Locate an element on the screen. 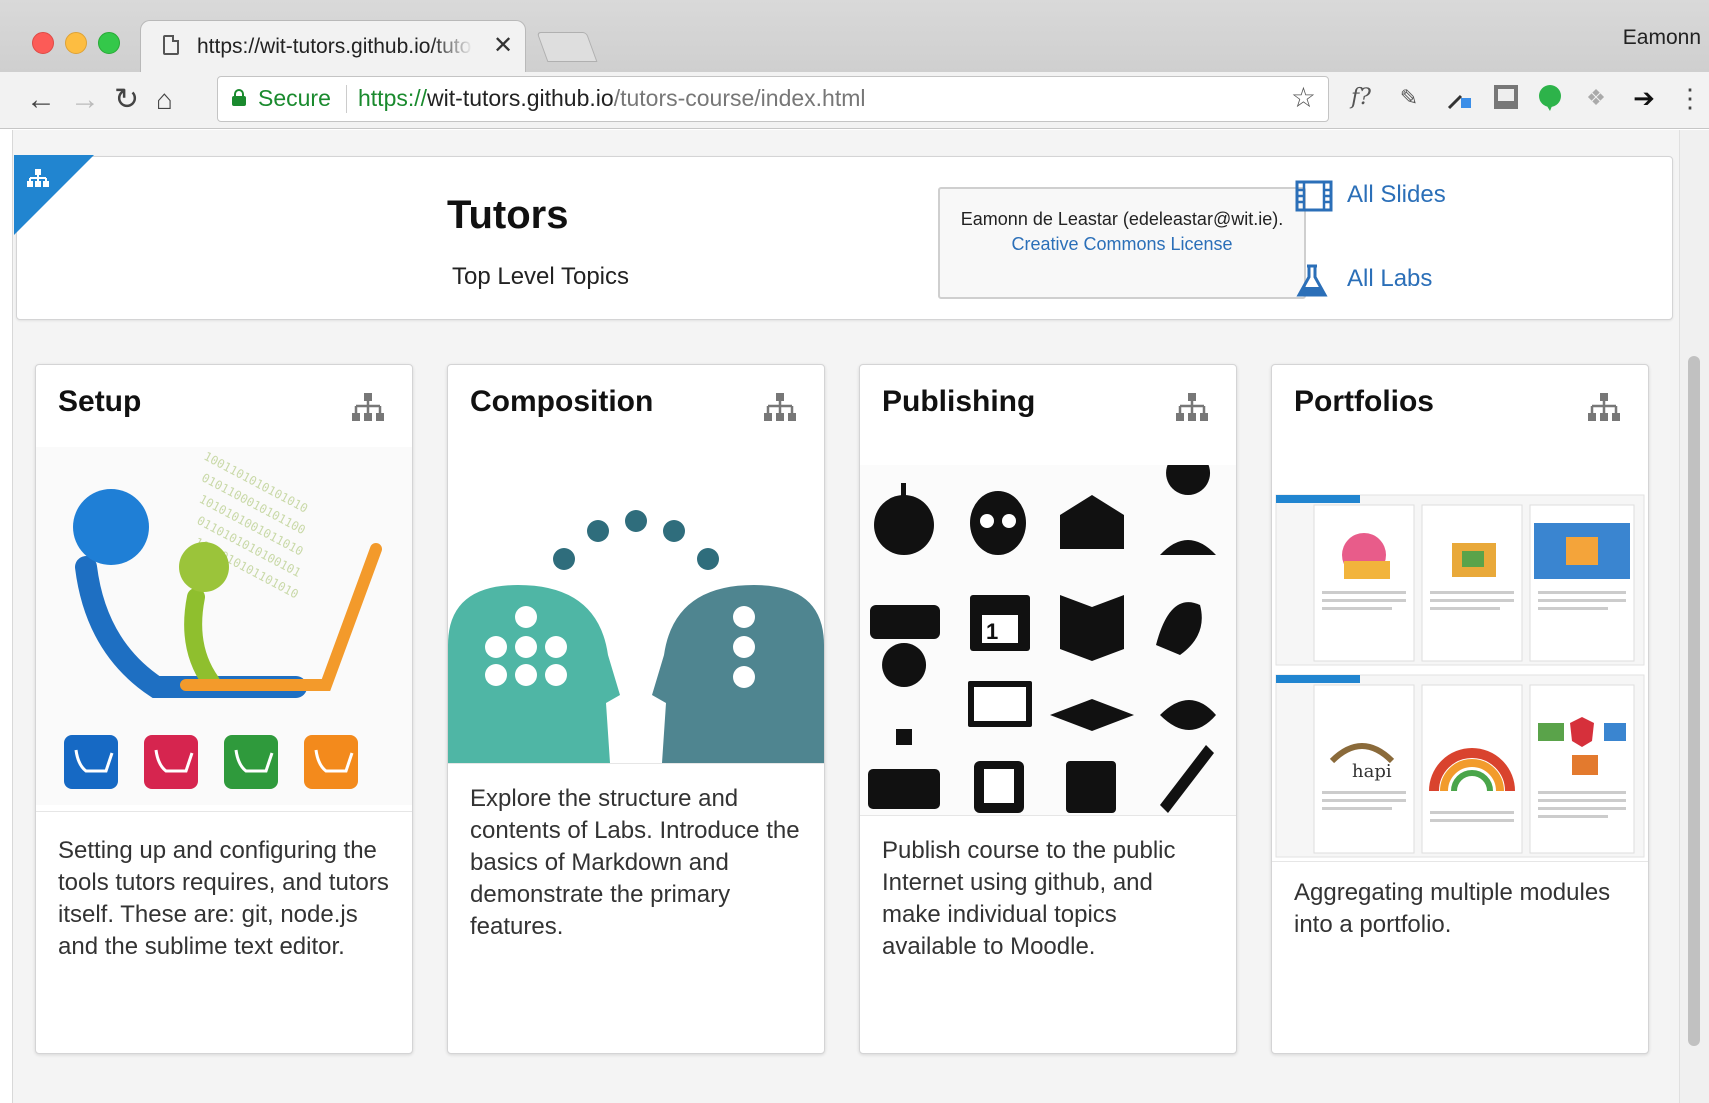 Image resolution: width=1709 pixels, height=1103 pixels. topic-title: Portfolios is located at coordinates (1364, 401).